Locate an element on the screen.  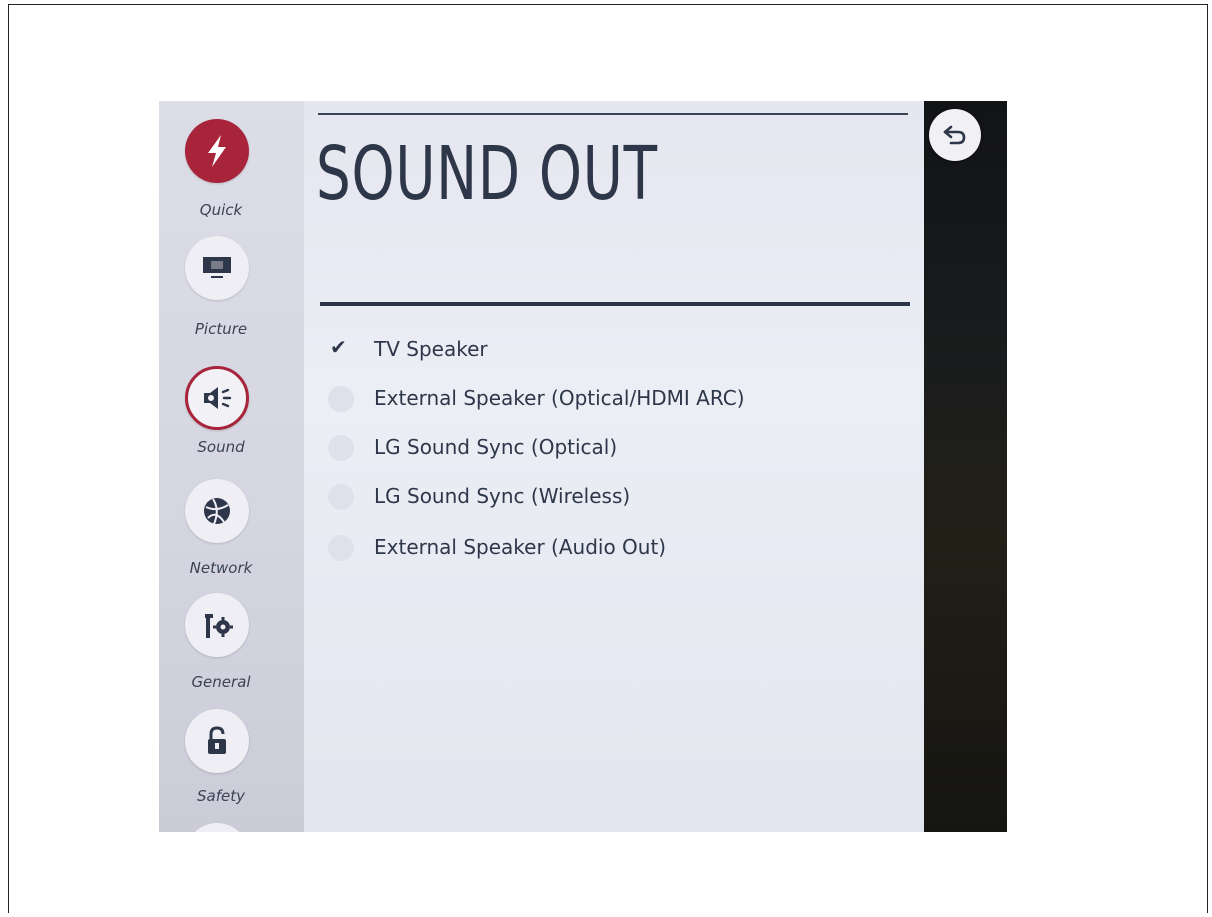
sidebar-item-label: Sound is located at coordinates (221, 447).